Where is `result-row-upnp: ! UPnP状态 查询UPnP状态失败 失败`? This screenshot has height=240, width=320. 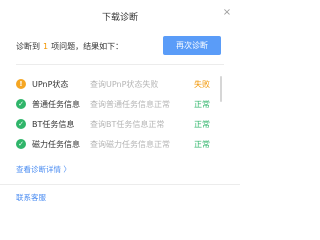
result-row-upnp: ! UPnP状态 查询UPnP状态失败 失败 is located at coordinates (119, 86).